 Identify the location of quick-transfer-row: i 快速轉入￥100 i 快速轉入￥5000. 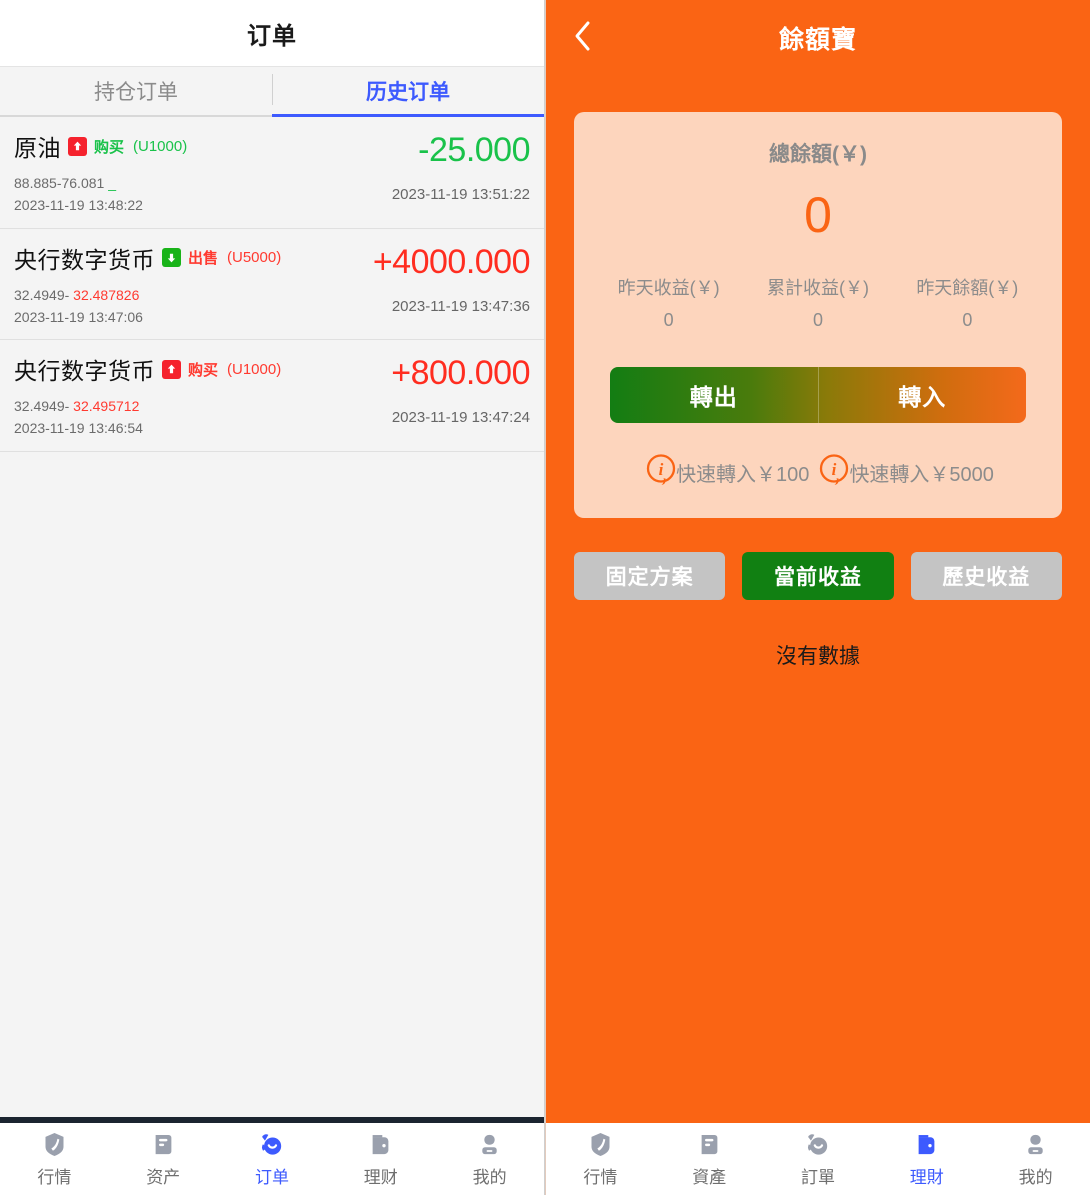
(818, 472).